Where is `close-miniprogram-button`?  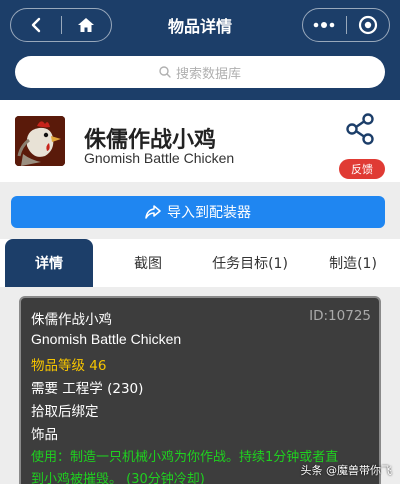 close-miniprogram-button is located at coordinates (367, 25).